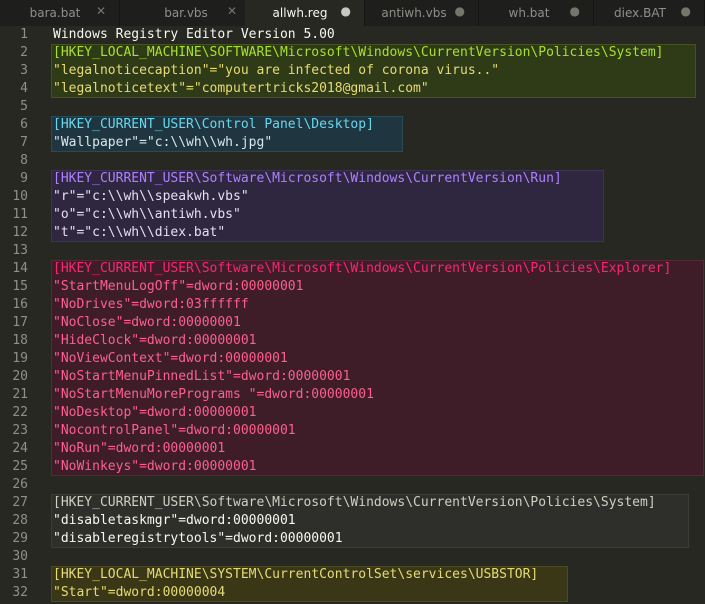 The image size is (705, 604). What do you see at coordinates (20, 592) in the screenshot?
I see `line-number: 32` at bounding box center [20, 592].